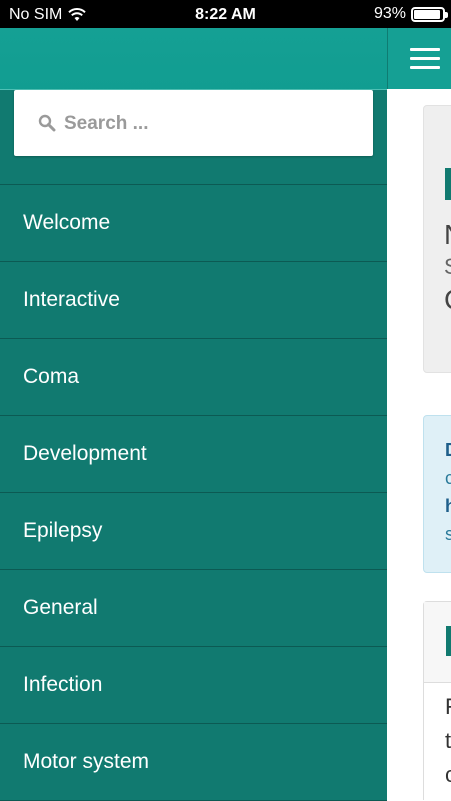 The height and width of the screenshot is (801, 451). I want to click on nav-item-development: Development, so click(193, 454).